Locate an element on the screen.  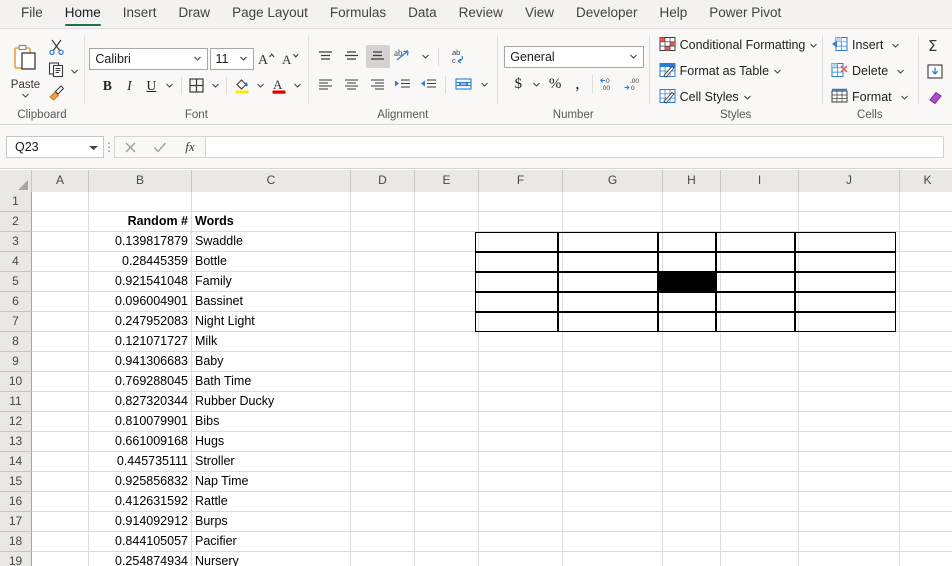
cell-E8 is located at coordinates (447, 342).